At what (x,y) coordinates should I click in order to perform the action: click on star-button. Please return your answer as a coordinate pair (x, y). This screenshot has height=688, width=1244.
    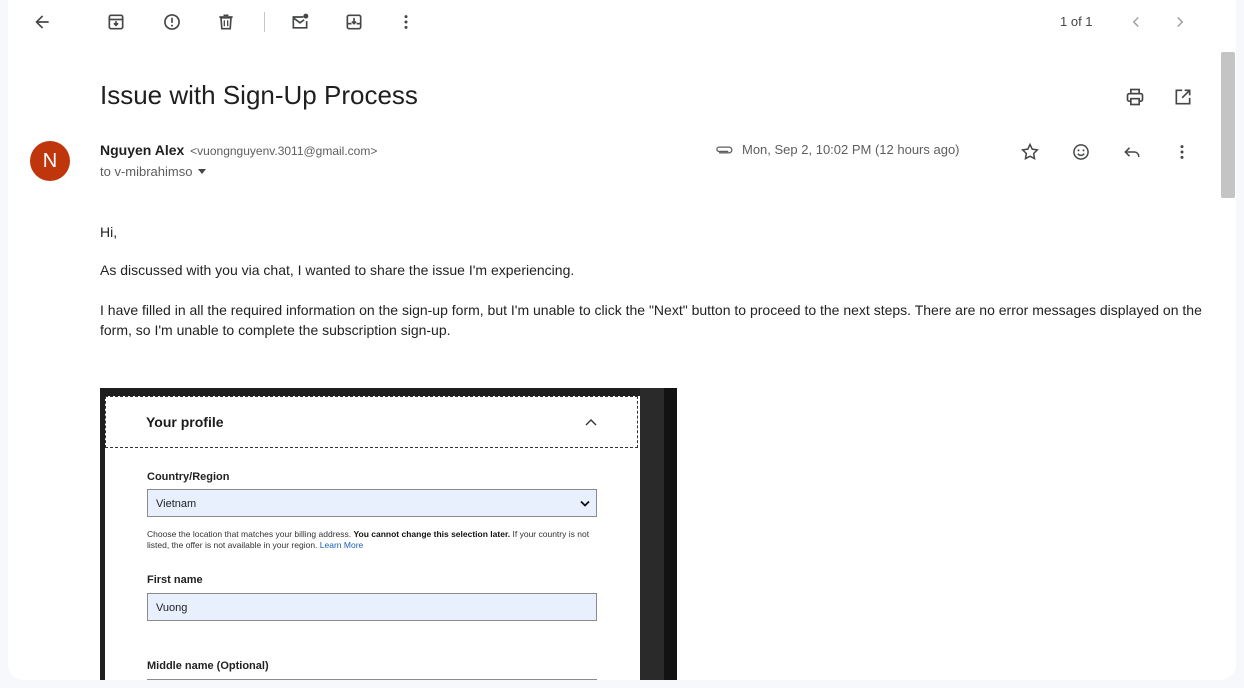
    Looking at the image, I should click on (1030, 152).